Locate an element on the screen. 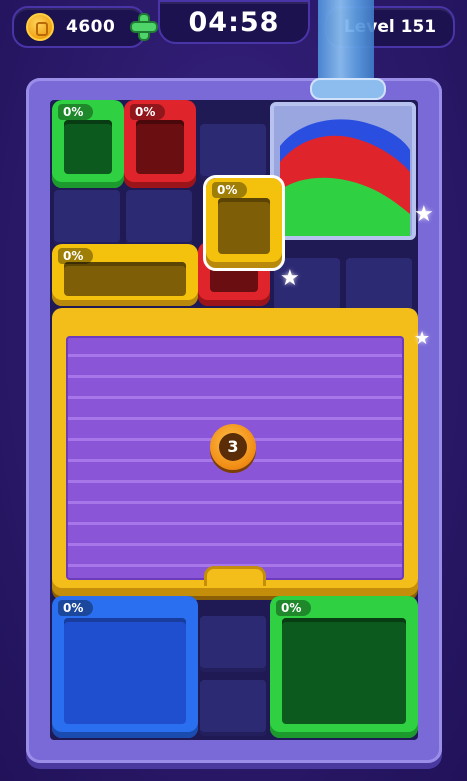 Image resolution: width=467 pixels, height=781 pixels. green-container-top: 0% is located at coordinates (88, 144).